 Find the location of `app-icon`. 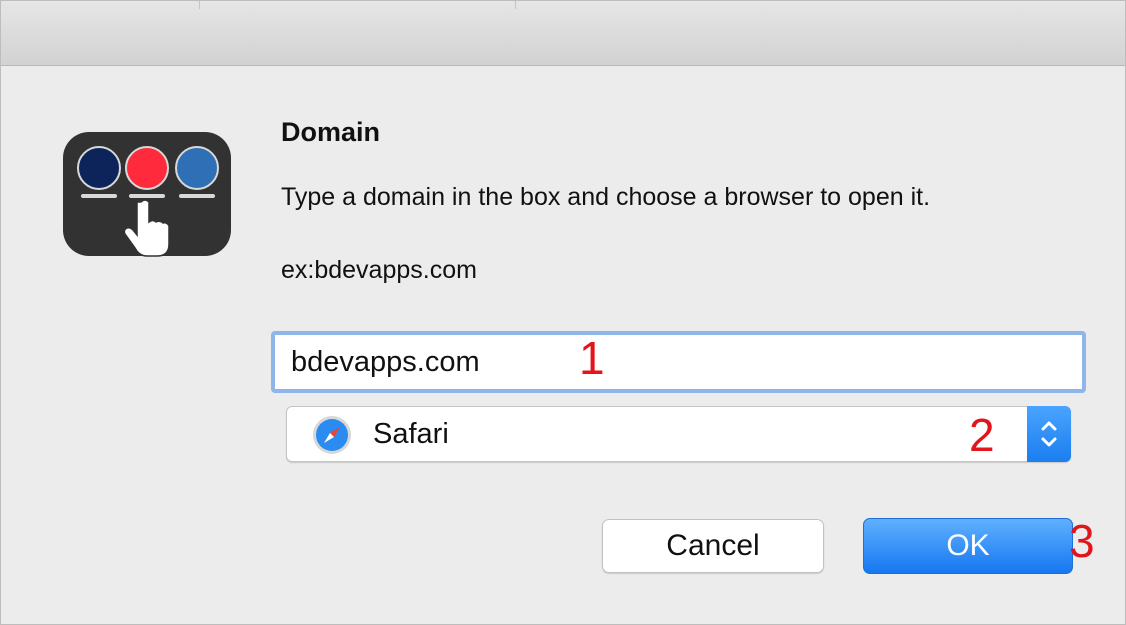

app-icon is located at coordinates (147, 194).